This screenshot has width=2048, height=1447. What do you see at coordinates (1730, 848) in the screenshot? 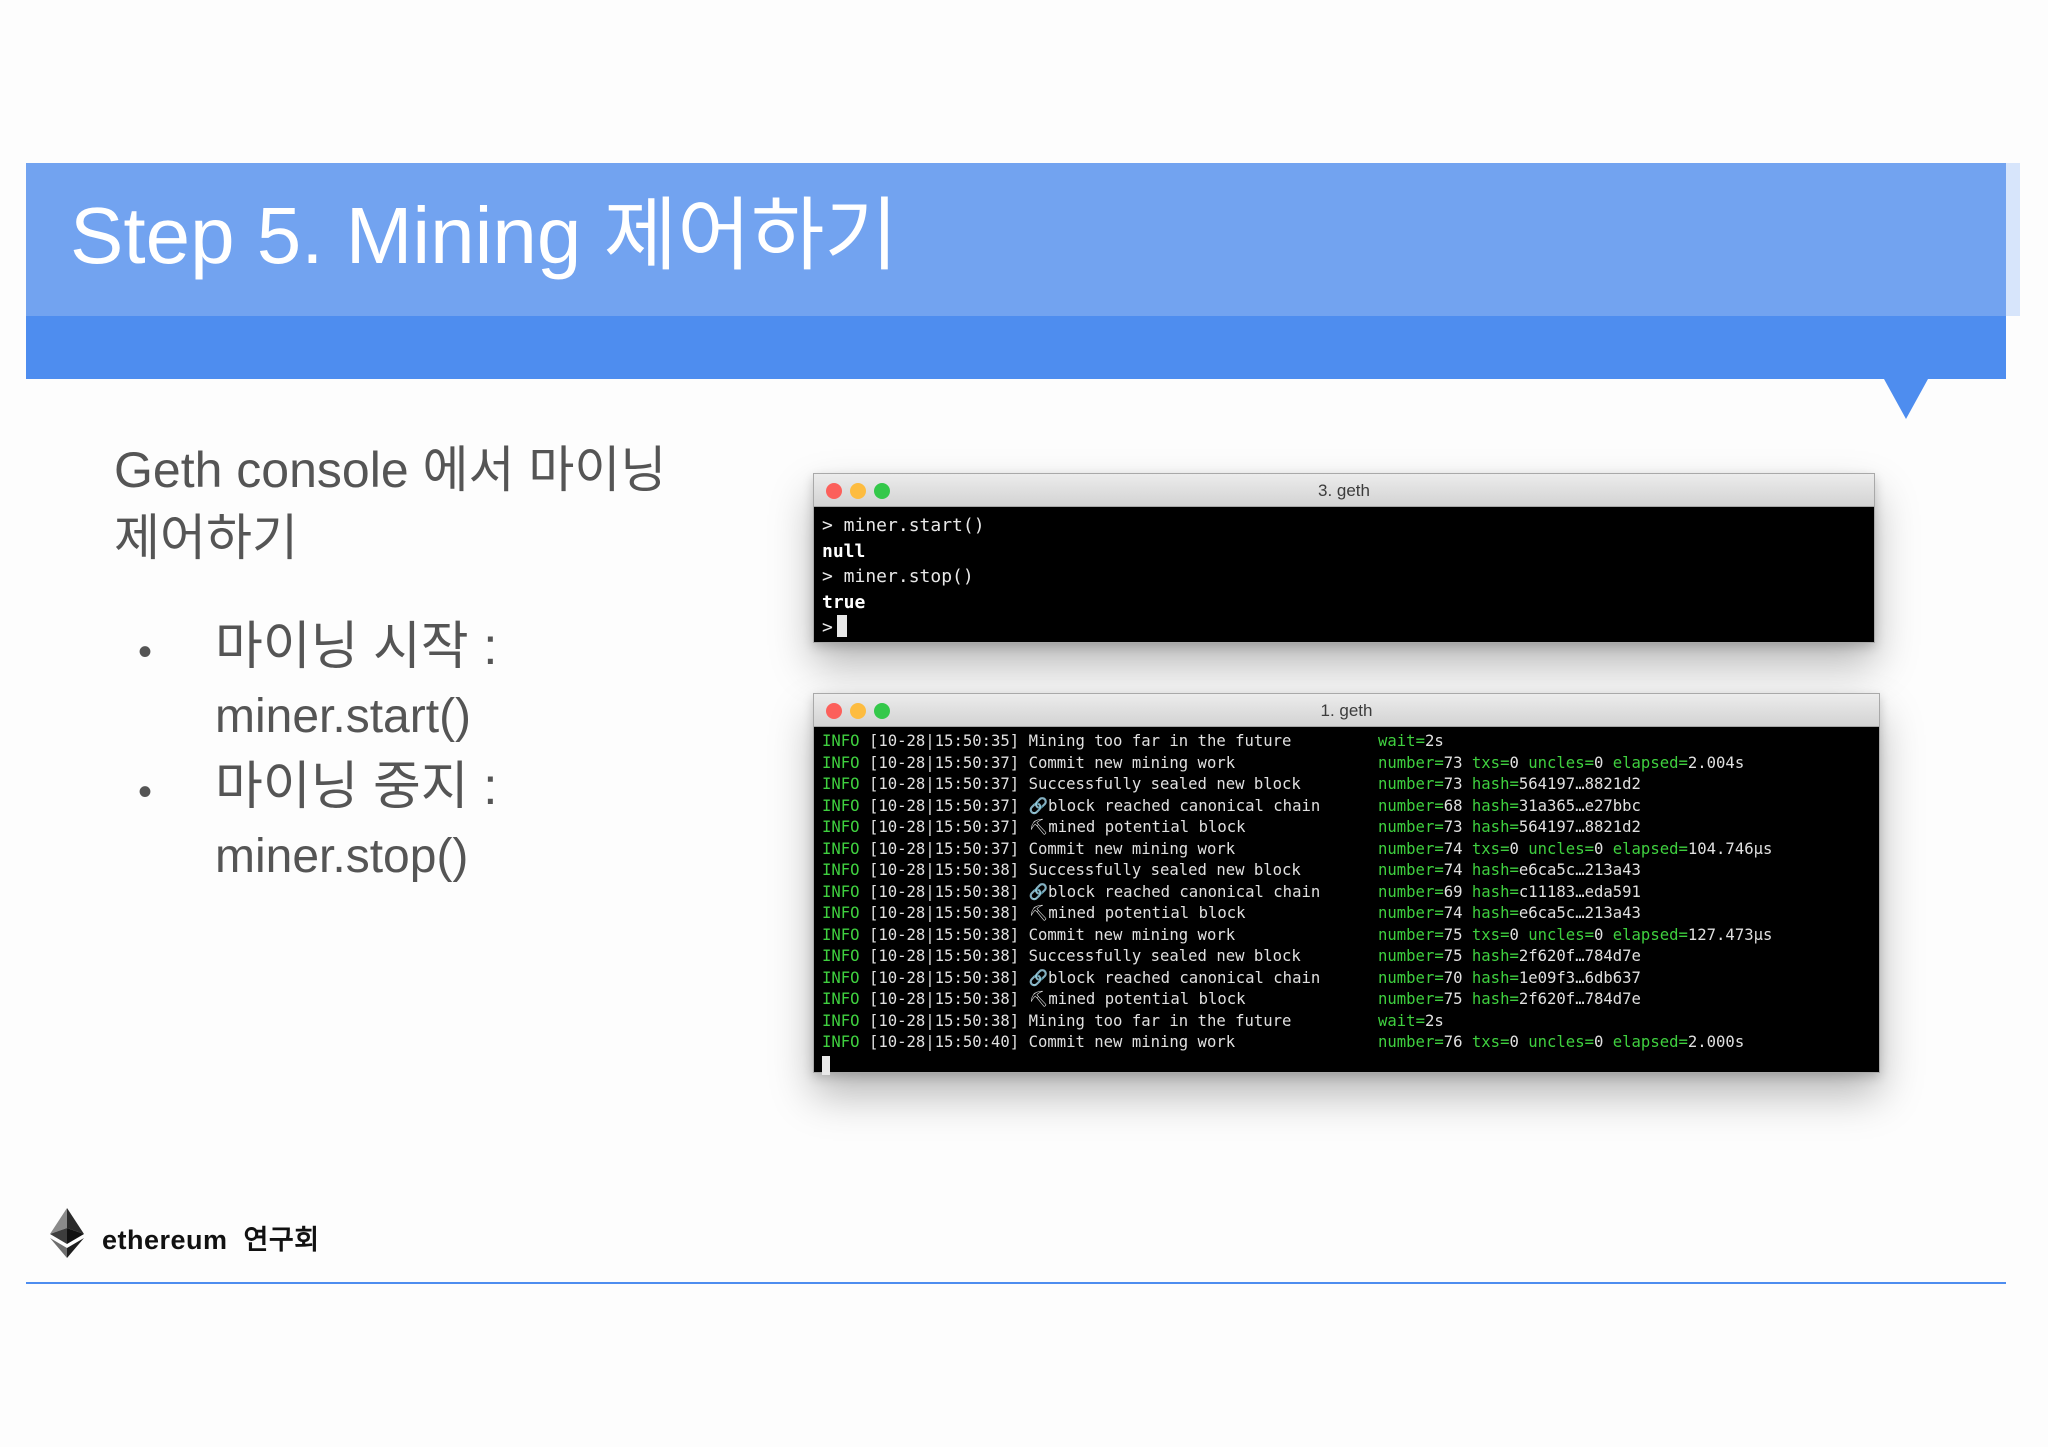
I see `log-context-value: 104.746µs` at bounding box center [1730, 848].